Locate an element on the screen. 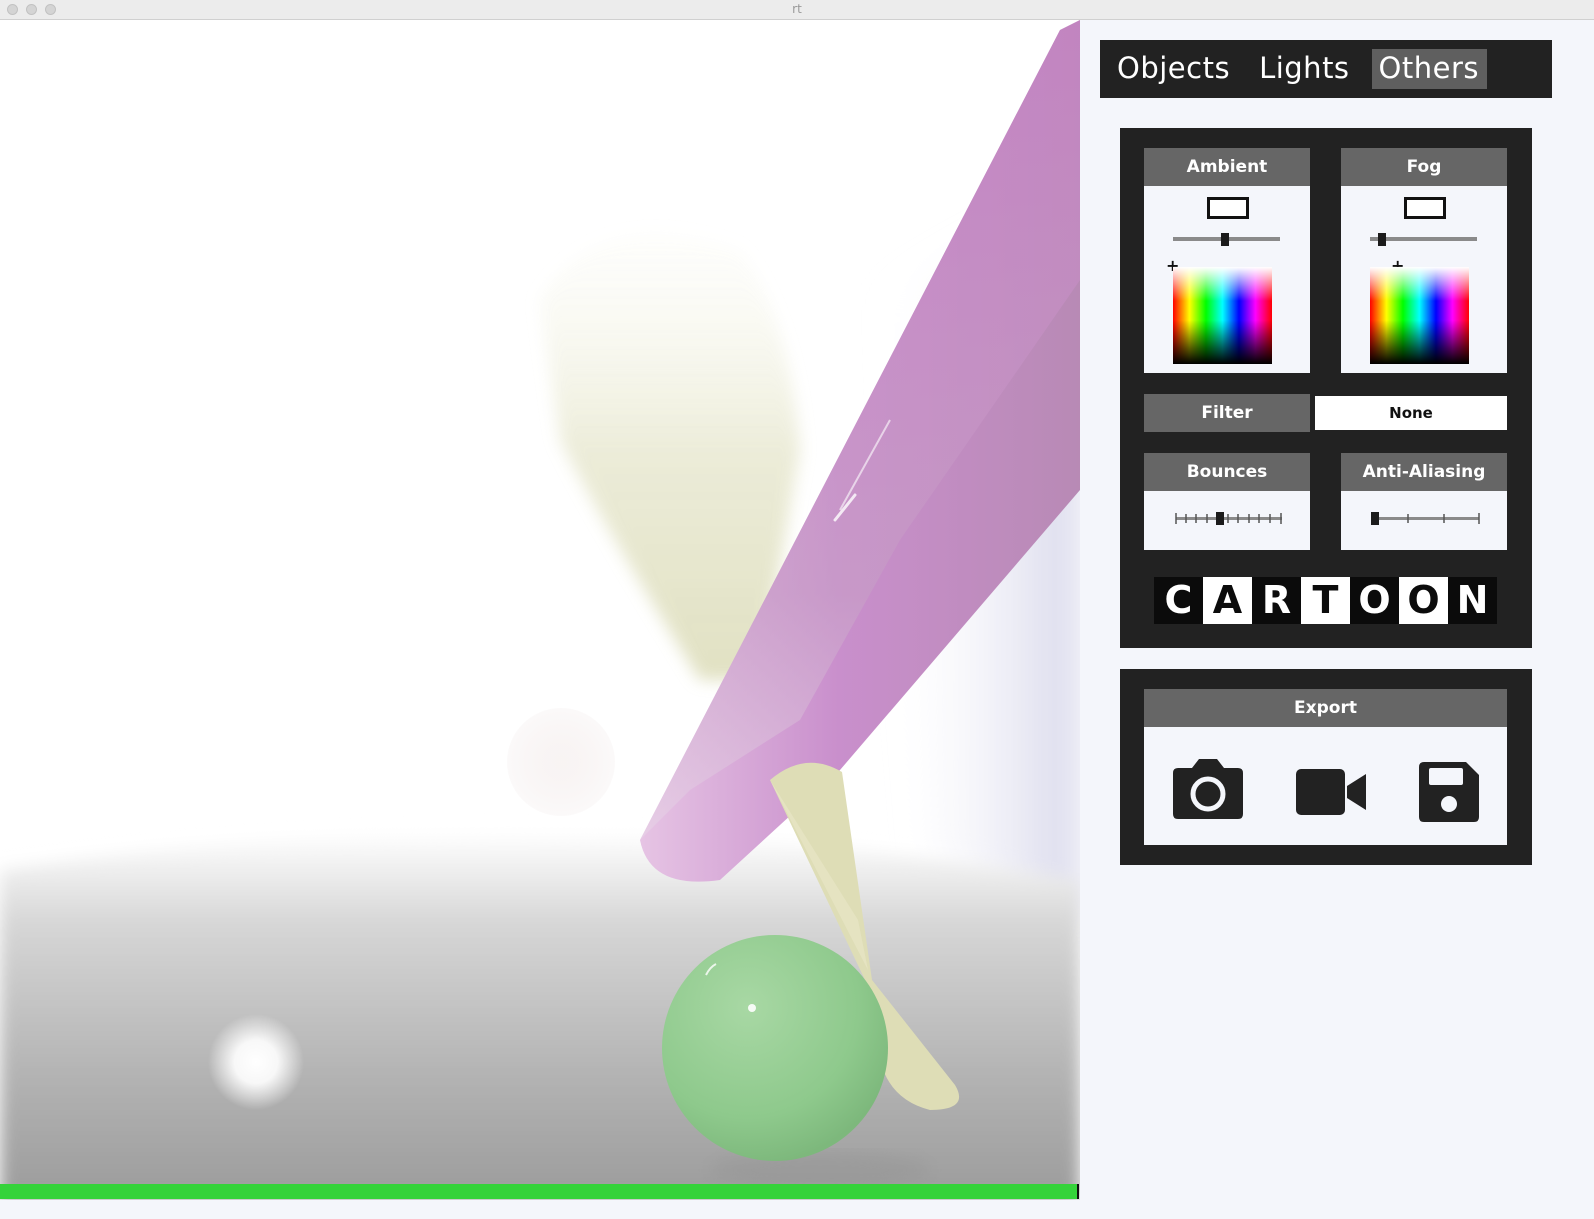 Image resolution: width=1594 pixels, height=1219 pixels. ambient-color-swatch is located at coordinates (1228, 208).